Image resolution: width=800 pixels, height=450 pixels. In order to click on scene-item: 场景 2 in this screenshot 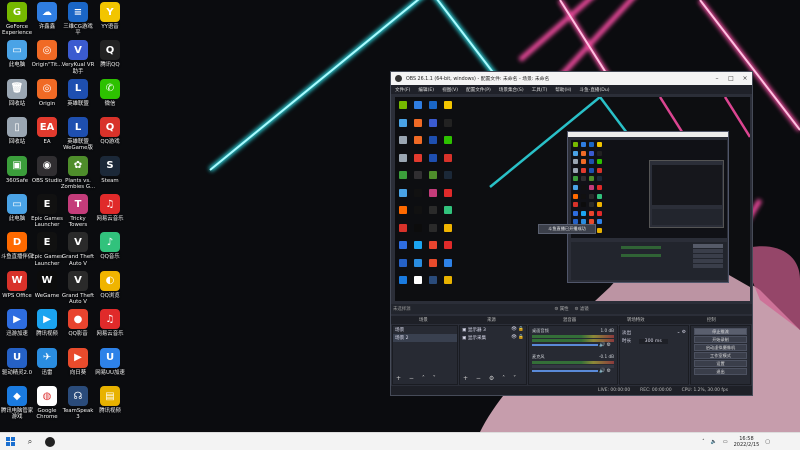, I will do `click(425, 338)`.